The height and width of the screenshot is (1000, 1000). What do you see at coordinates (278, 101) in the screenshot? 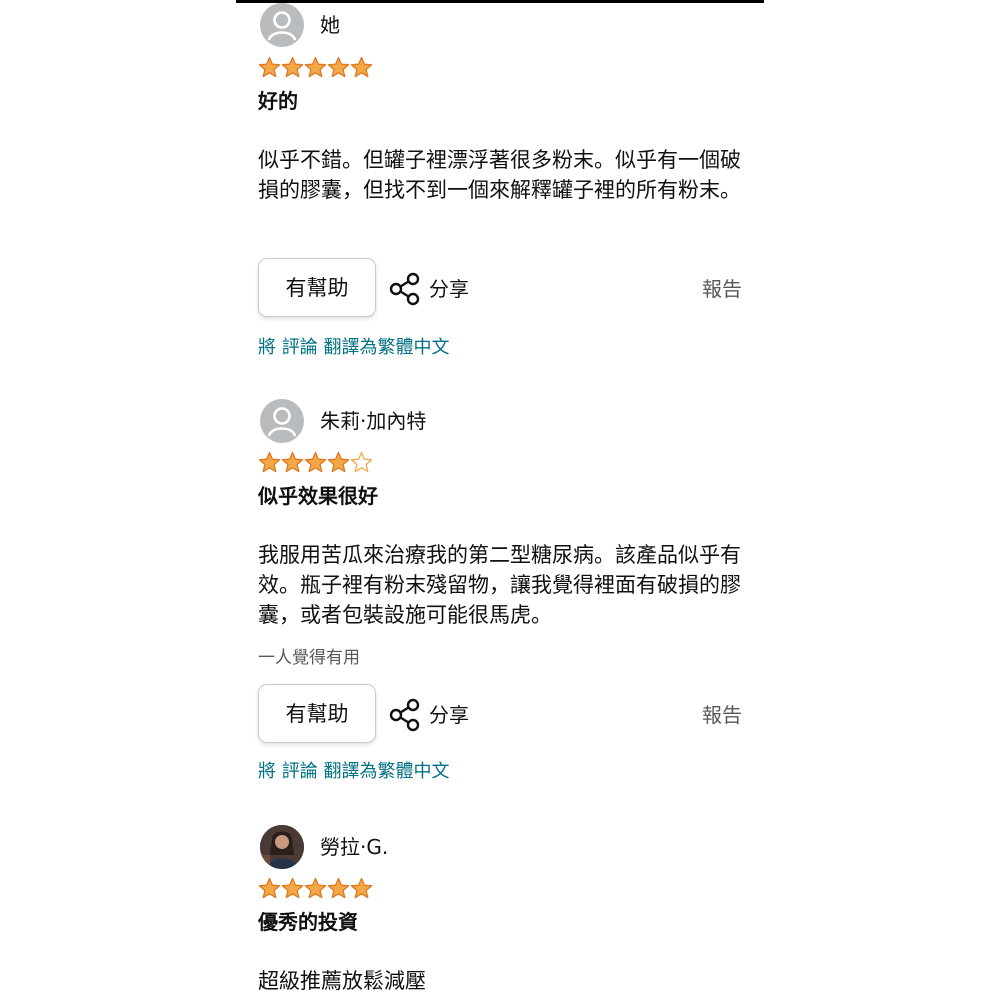
I see `review-title: 好的` at bounding box center [278, 101].